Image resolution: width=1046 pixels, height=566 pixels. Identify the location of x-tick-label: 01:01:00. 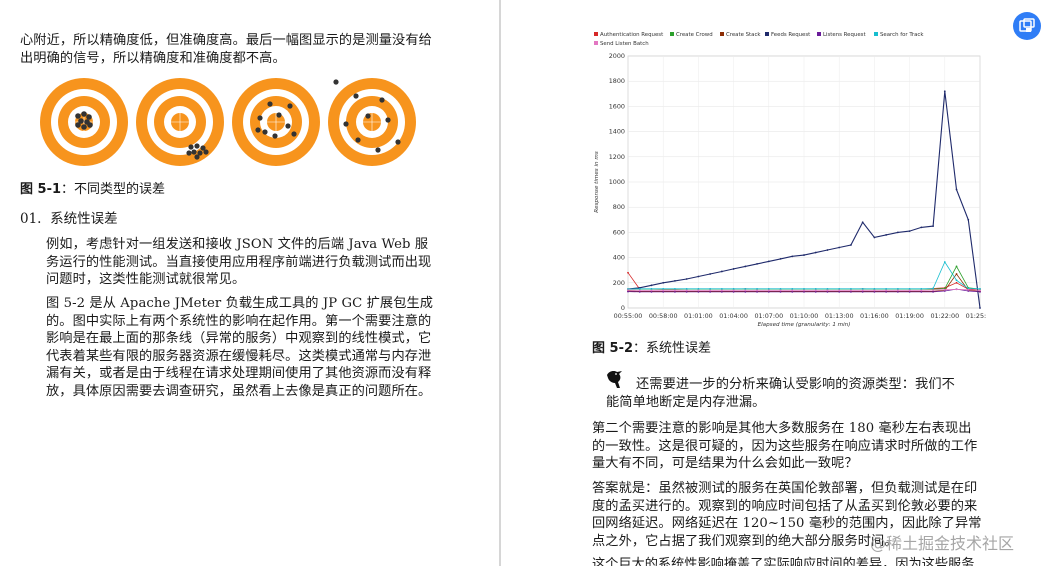
(698, 316).